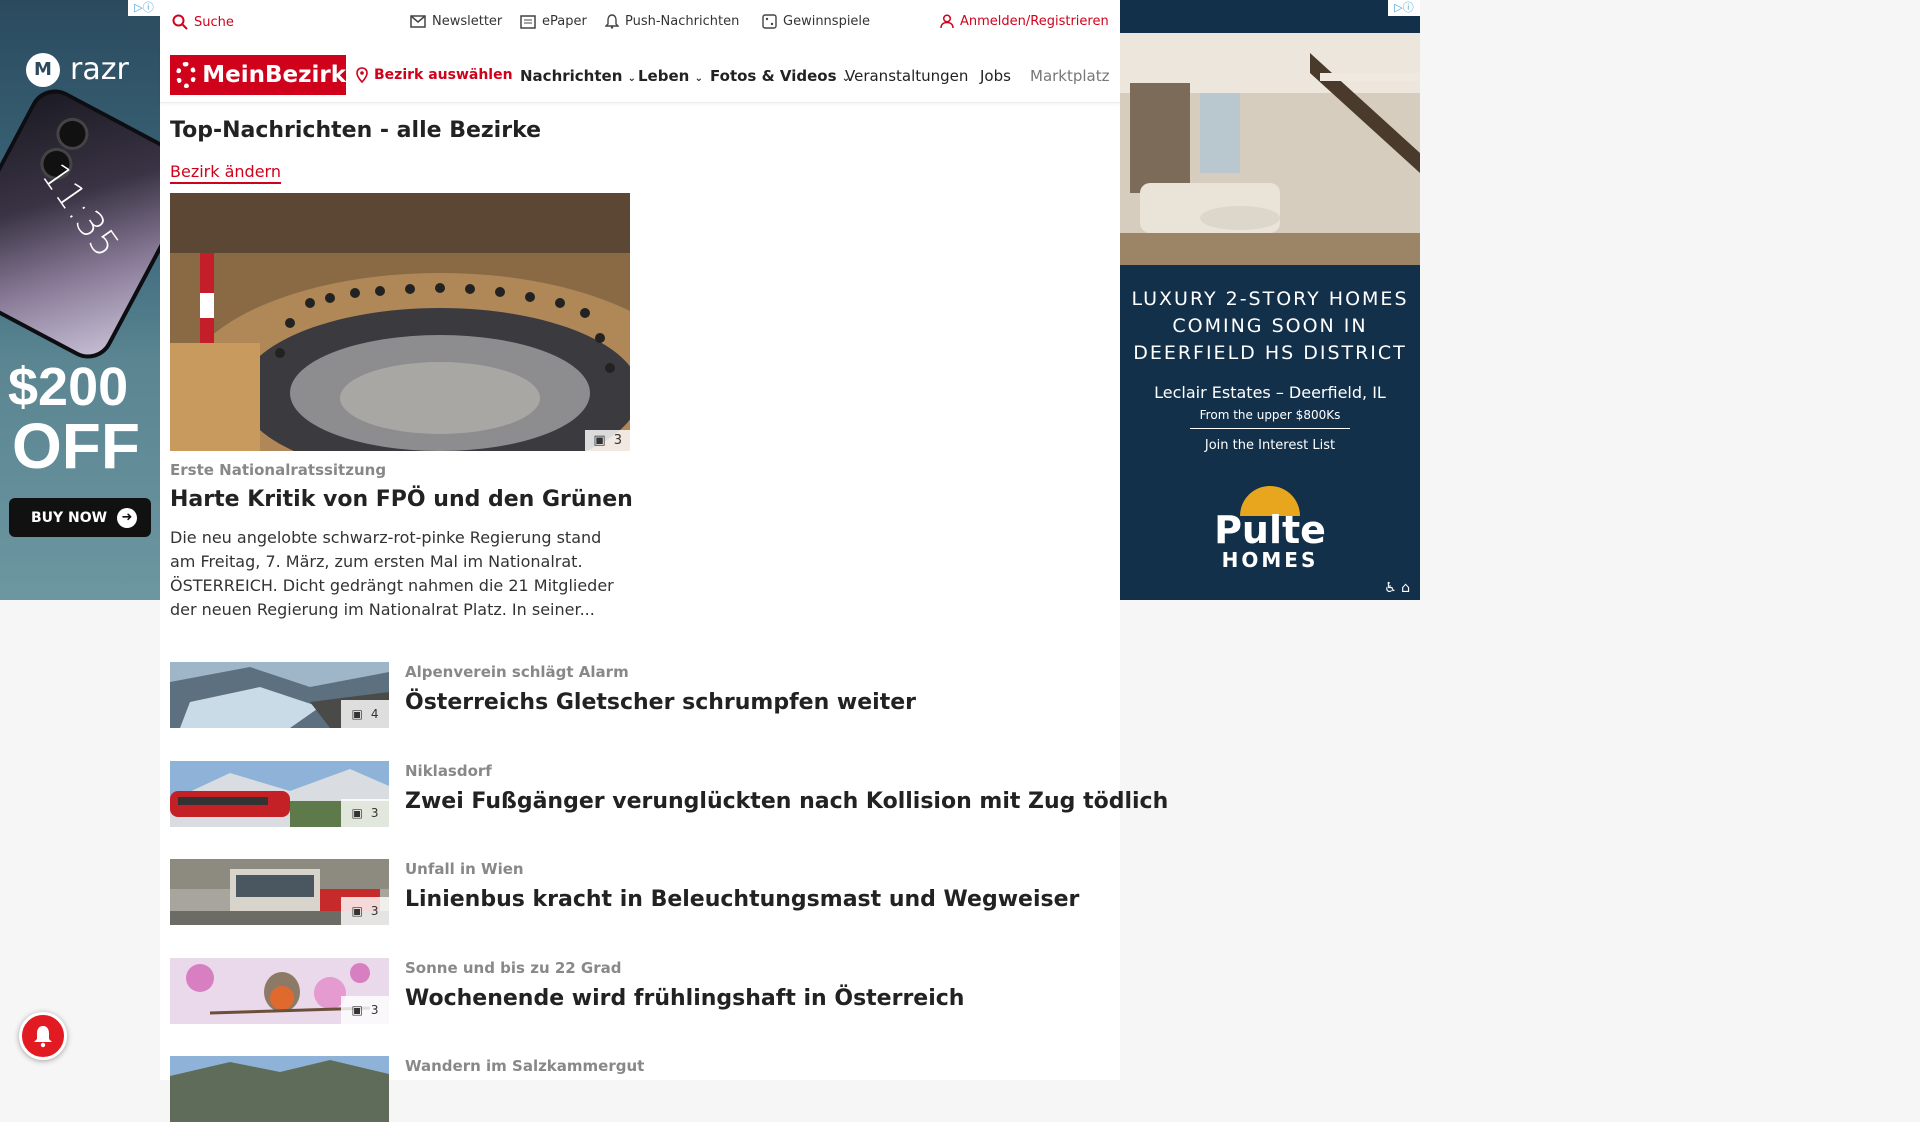 The image size is (1920, 1122). What do you see at coordinates (279, 695) in the screenshot?
I see `article-thumbnail: ▣ 4` at bounding box center [279, 695].